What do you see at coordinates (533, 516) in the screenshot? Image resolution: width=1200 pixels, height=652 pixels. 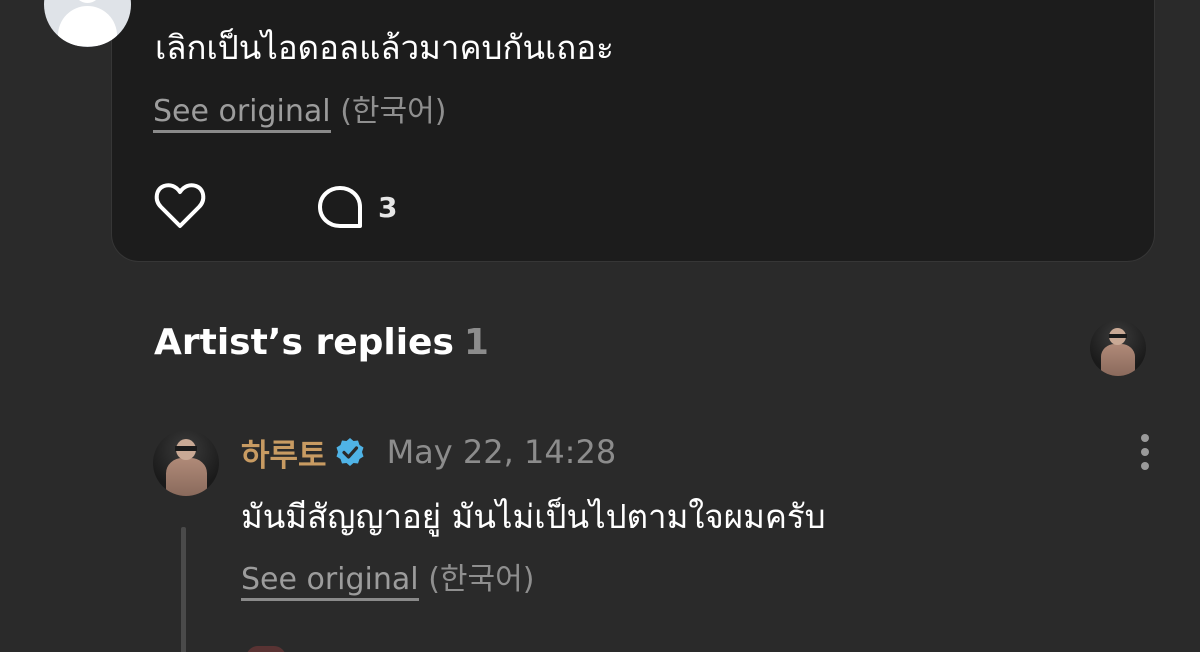 I see `reply-text: มันมีสัญญาอยู่ มันไม่เป็นไปตามใจผมครับ` at bounding box center [533, 516].